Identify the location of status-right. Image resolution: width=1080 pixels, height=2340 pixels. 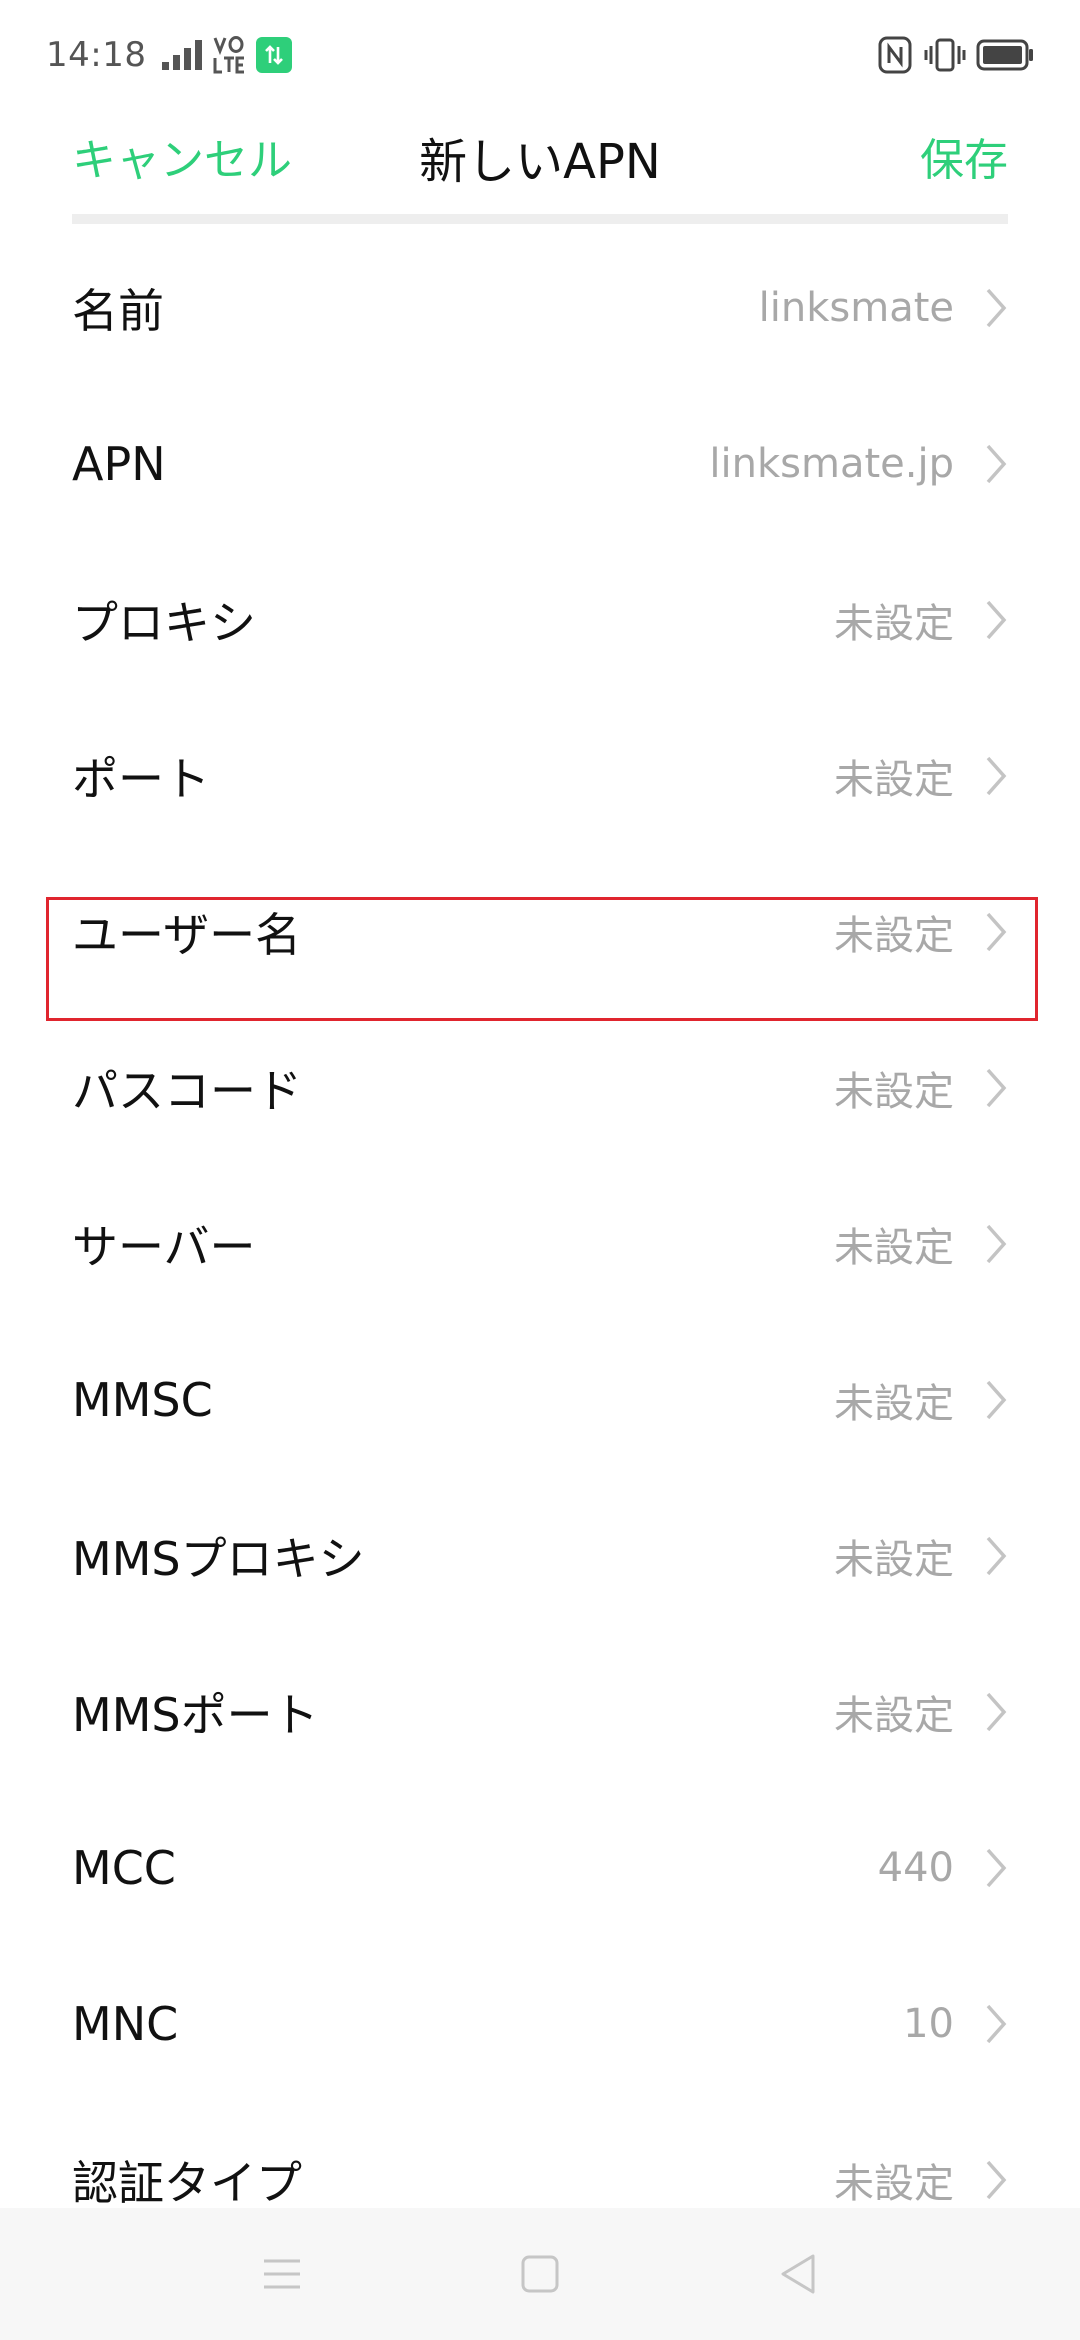
(956, 55).